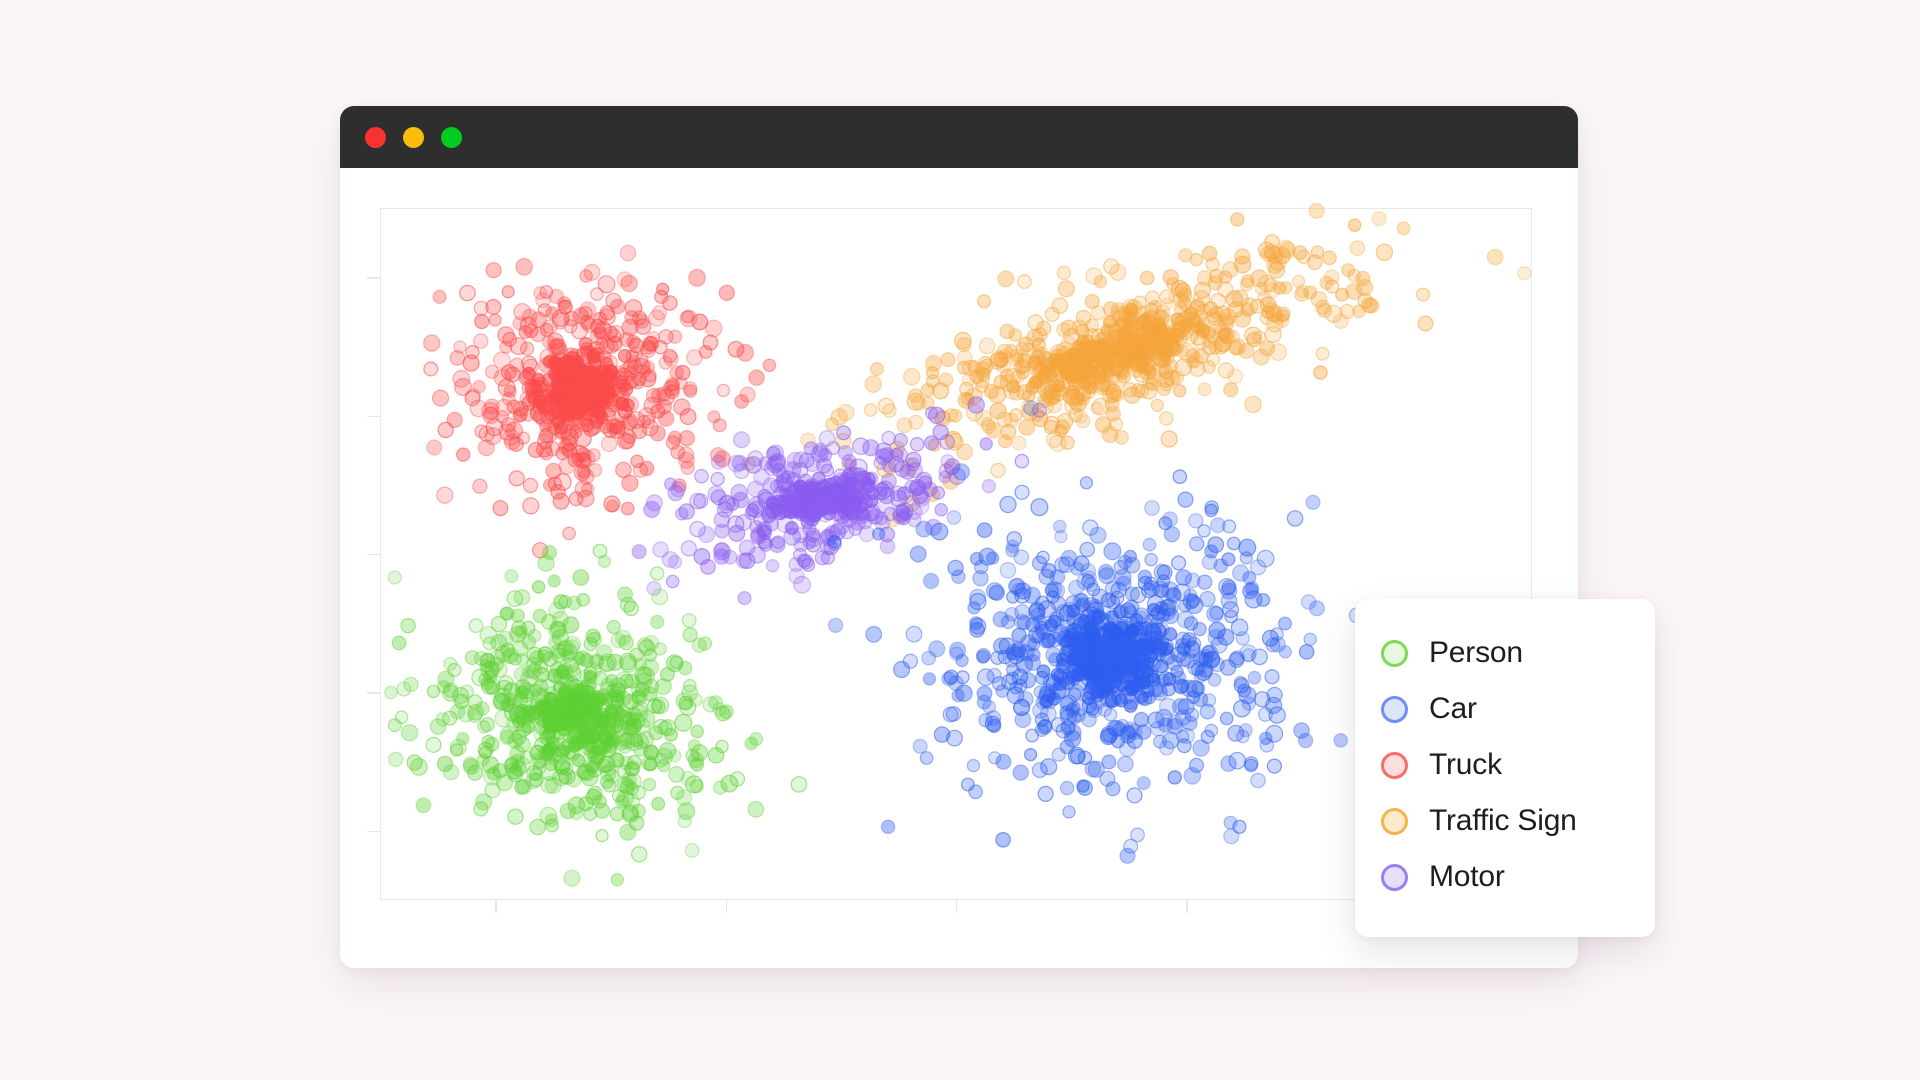 This screenshot has width=1920, height=1080. Describe the element at coordinates (1467, 876) in the screenshot. I see `legend-item-label: Motor` at that location.